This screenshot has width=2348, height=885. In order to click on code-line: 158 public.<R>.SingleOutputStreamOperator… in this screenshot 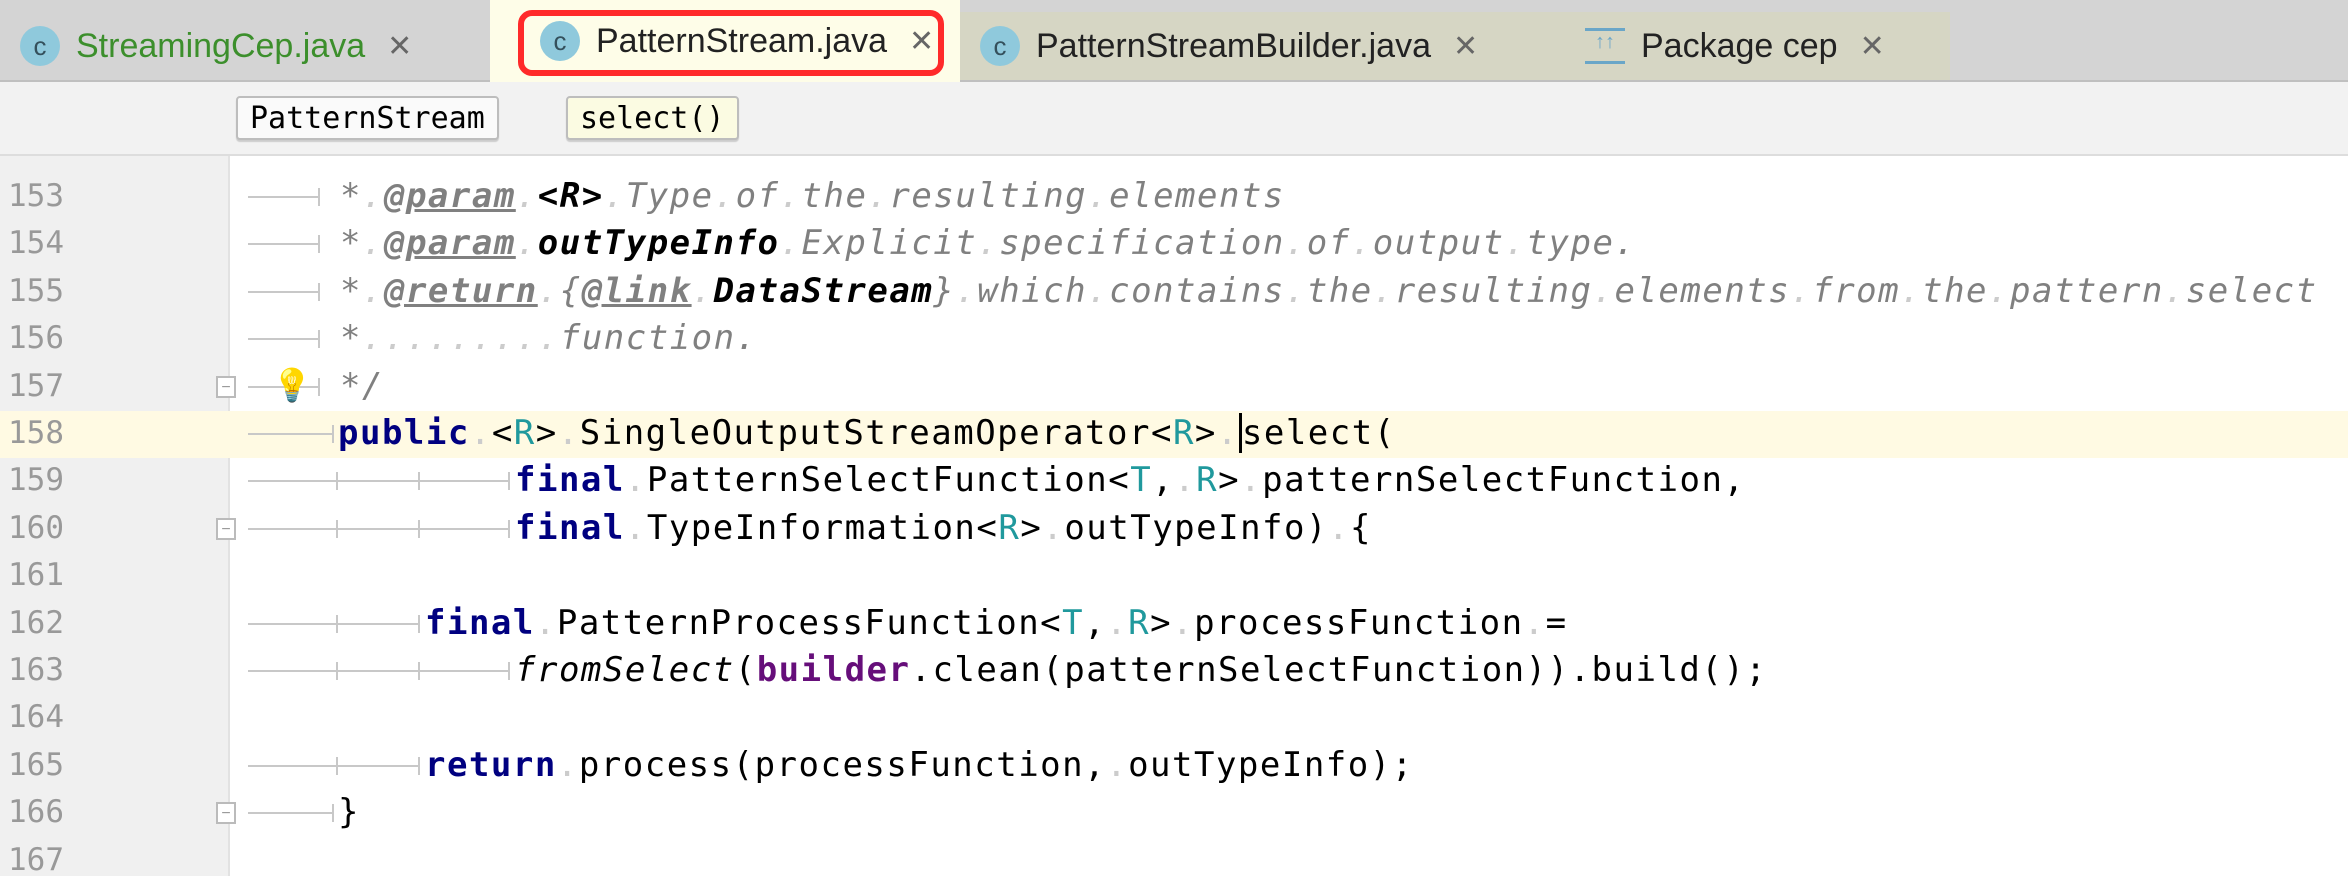, I will do `click(1174, 434)`.